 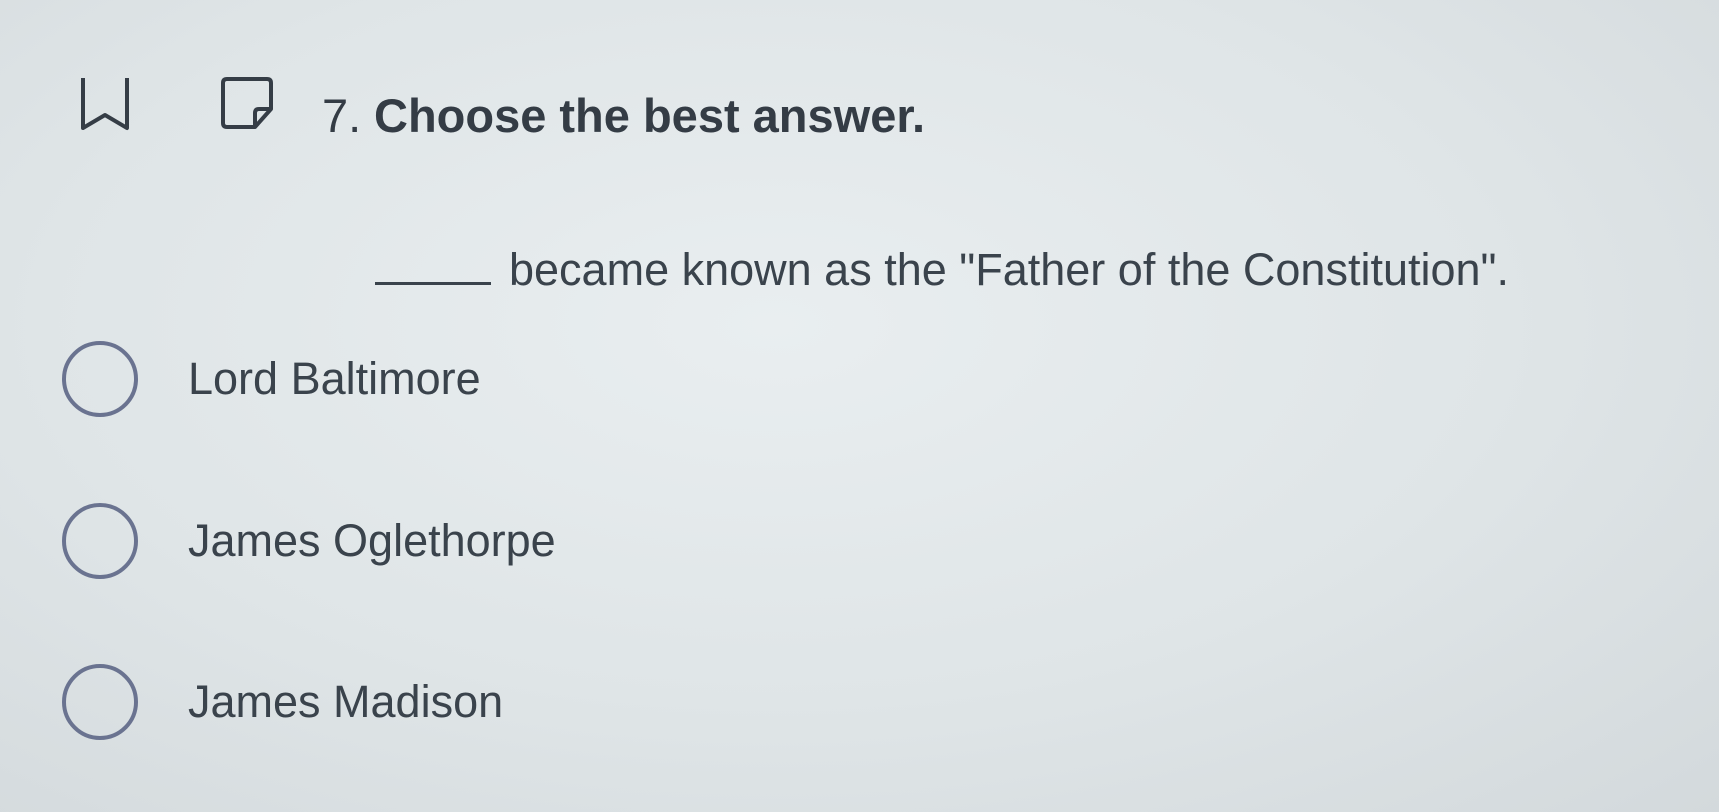 What do you see at coordinates (105, 103) in the screenshot?
I see `bookmark-icon` at bounding box center [105, 103].